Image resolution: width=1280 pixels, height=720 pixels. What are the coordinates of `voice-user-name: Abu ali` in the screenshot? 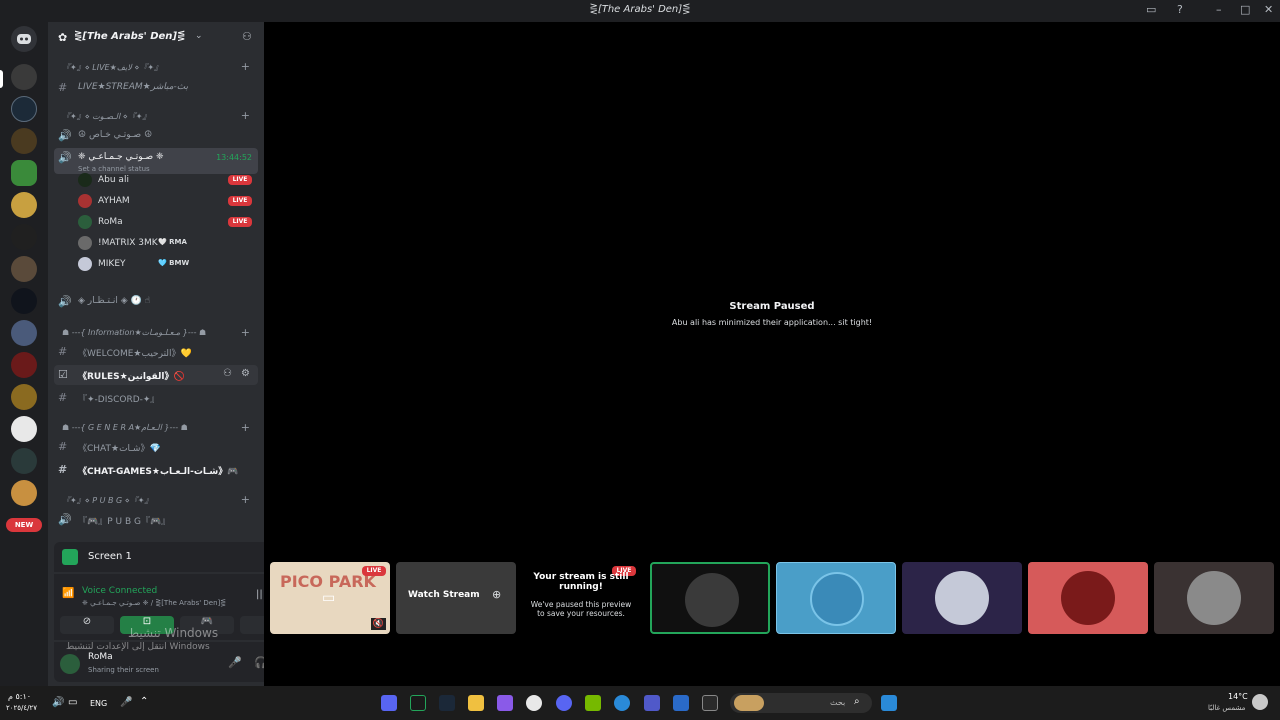 It's located at (113, 180).